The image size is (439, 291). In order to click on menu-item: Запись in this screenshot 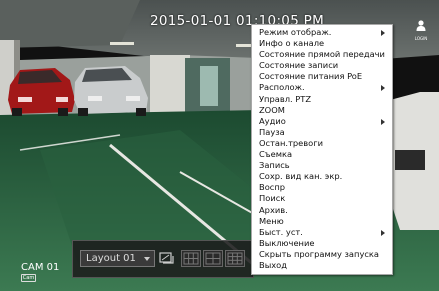, I will do `click(322, 165)`.